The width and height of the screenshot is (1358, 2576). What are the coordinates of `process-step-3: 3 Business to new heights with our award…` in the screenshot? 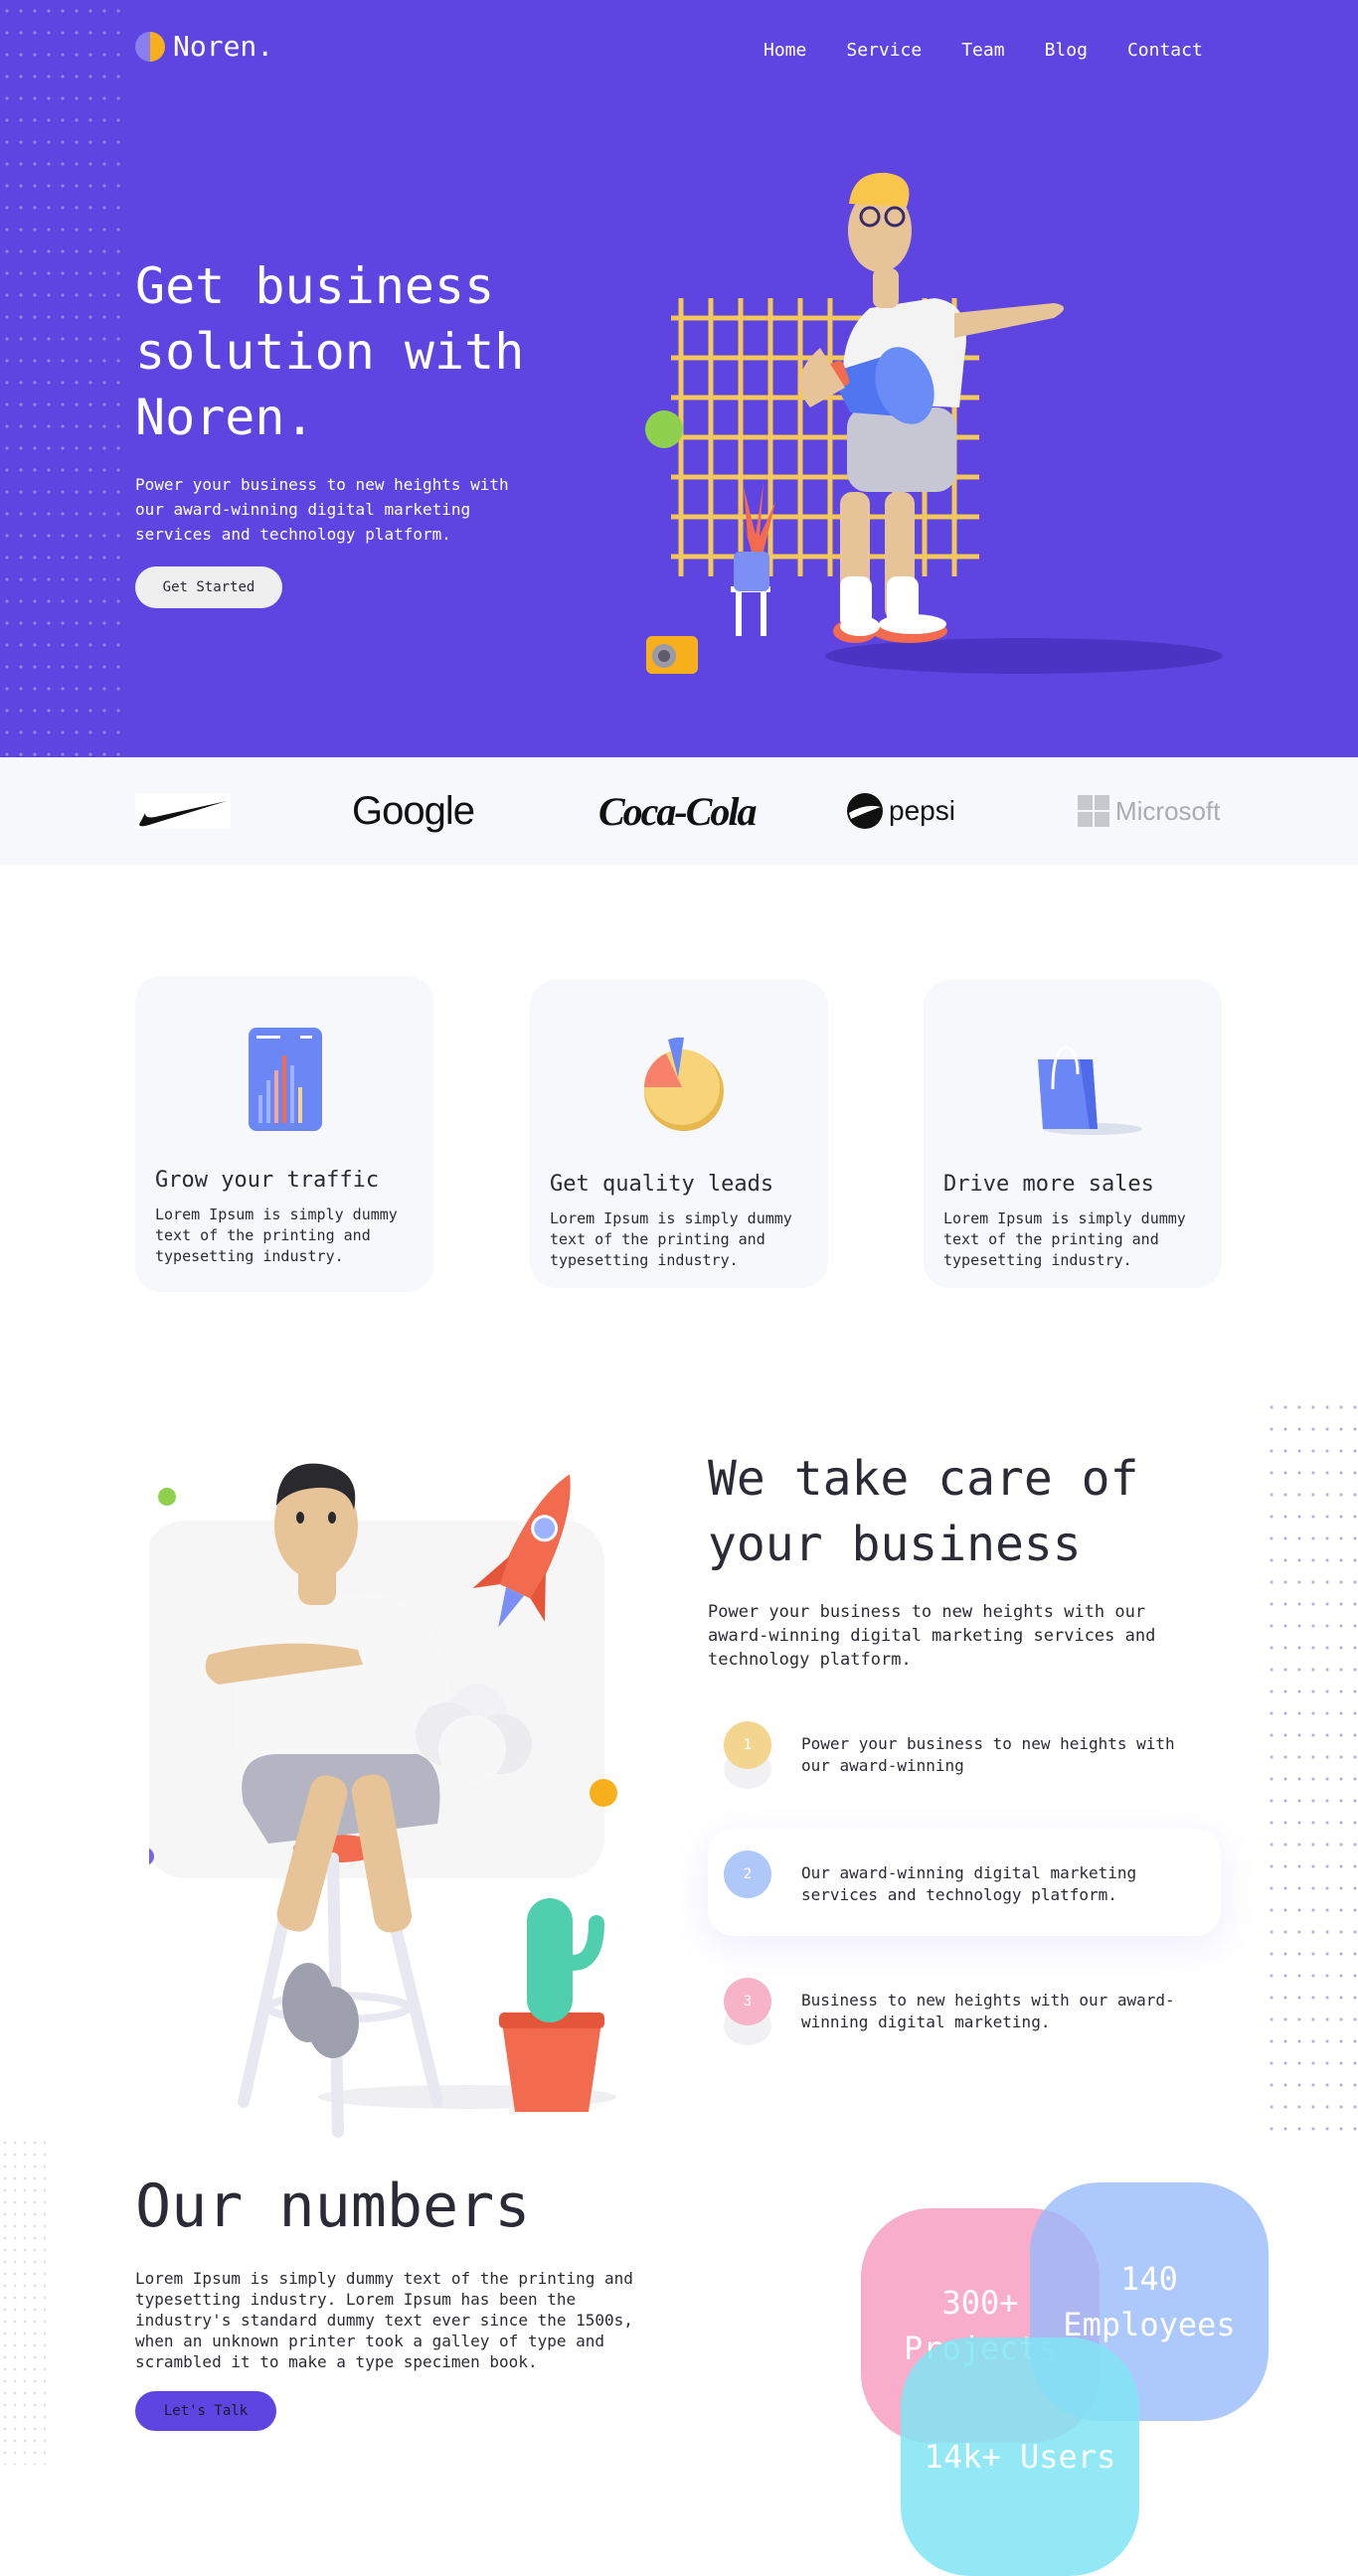 It's located at (964, 2009).